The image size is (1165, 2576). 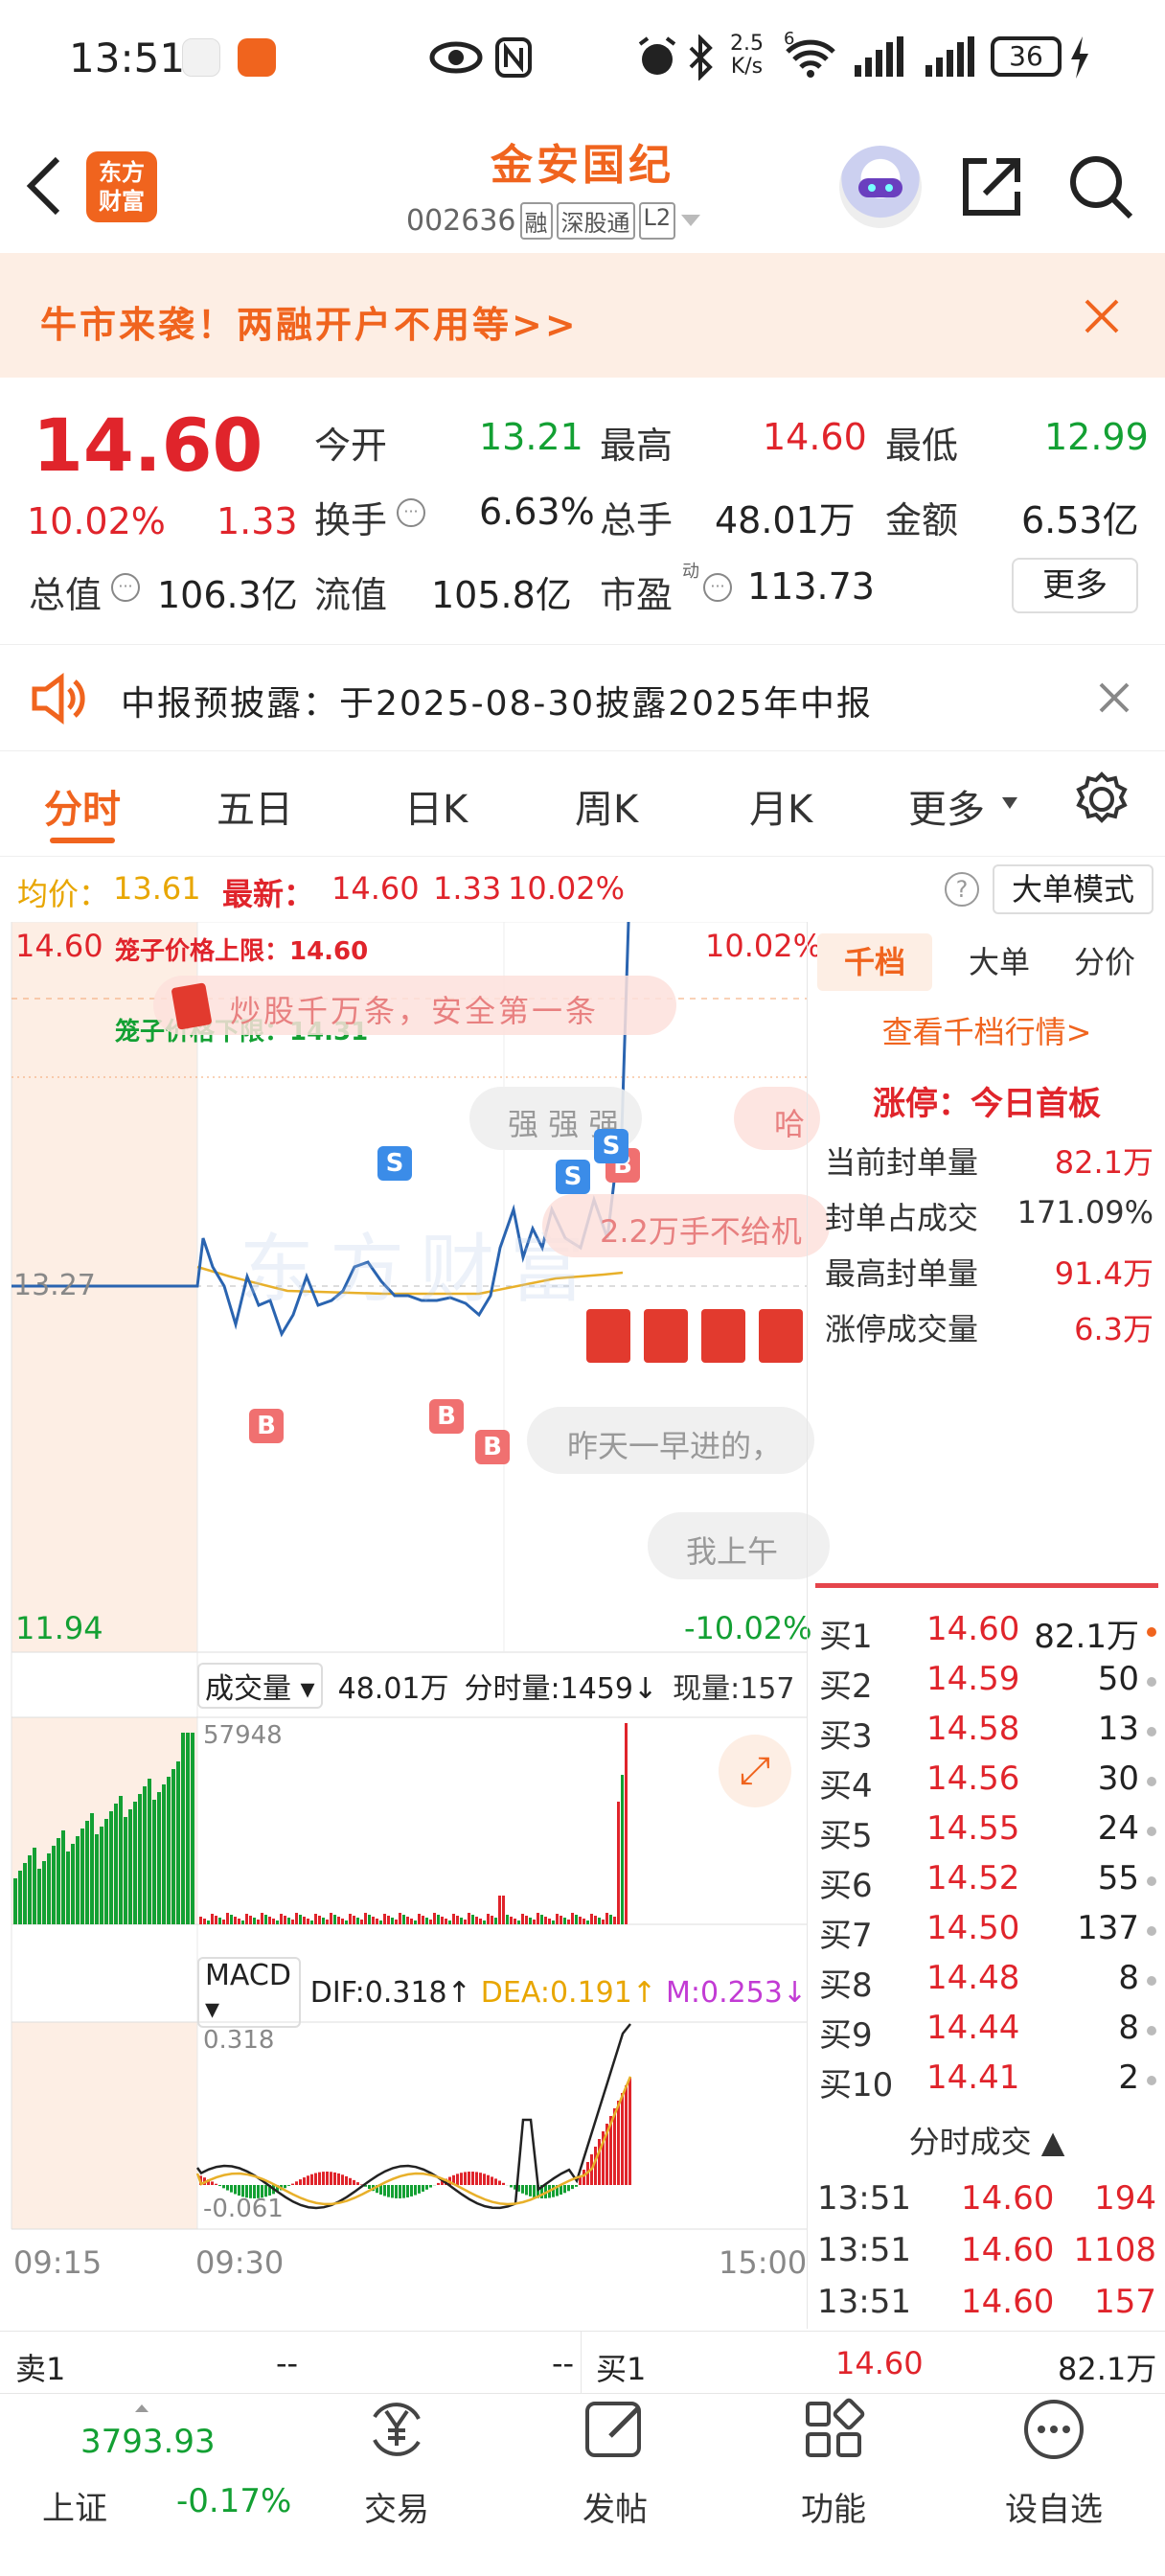 I want to click on stock-code-row: 002636 融深股通 L2, so click(x=554, y=220).